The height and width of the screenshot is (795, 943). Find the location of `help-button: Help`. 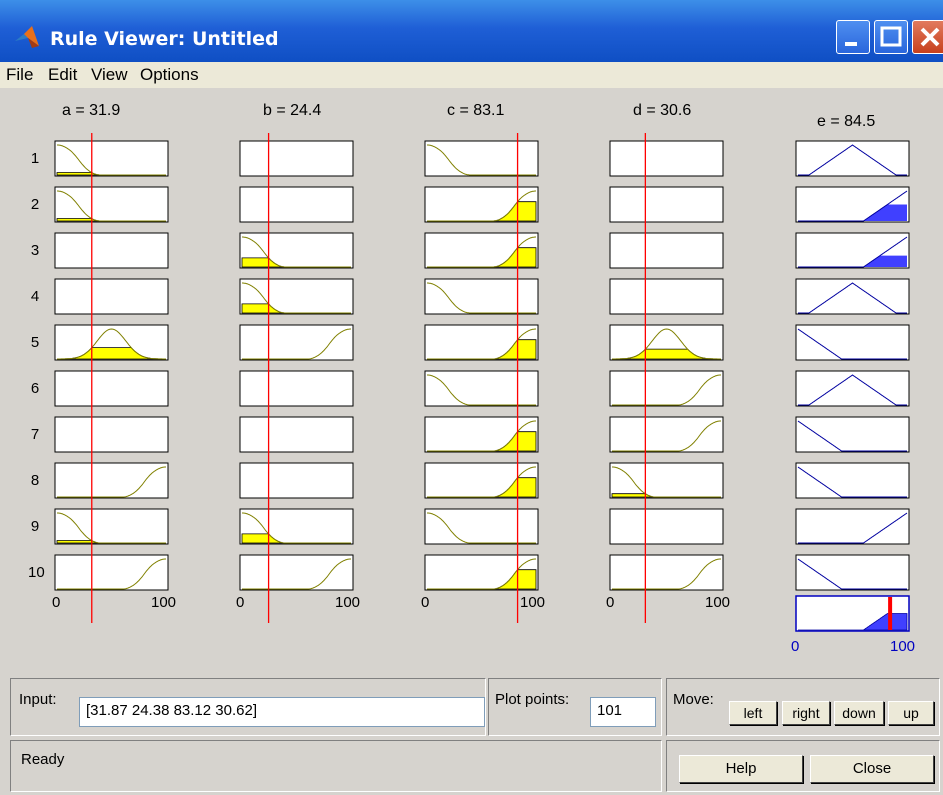

help-button: Help is located at coordinates (741, 769).